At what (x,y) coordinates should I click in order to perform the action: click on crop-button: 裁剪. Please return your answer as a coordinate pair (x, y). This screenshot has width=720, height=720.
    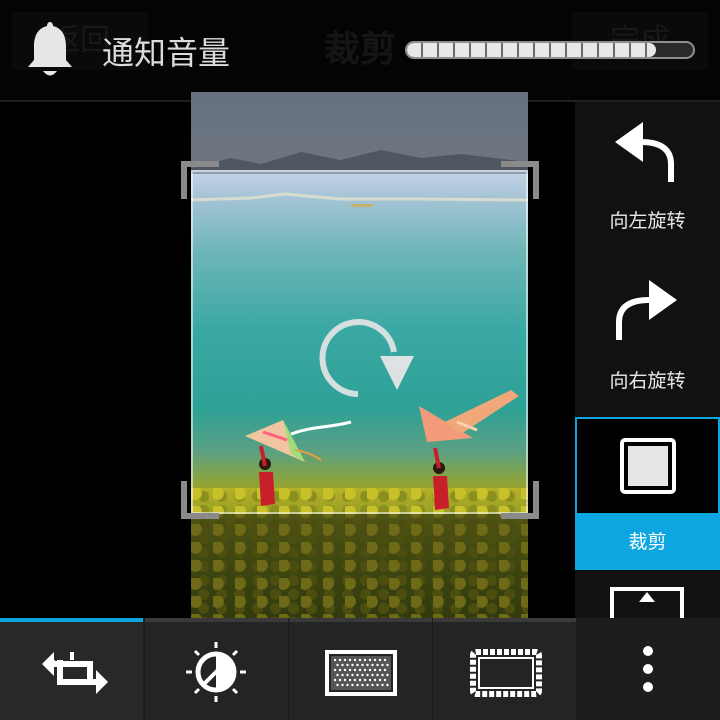
    Looking at the image, I should click on (647, 493).